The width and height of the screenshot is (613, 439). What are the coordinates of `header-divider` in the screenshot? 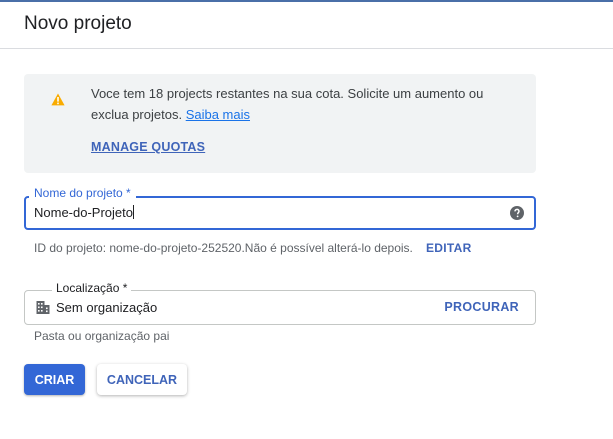 It's located at (306, 48).